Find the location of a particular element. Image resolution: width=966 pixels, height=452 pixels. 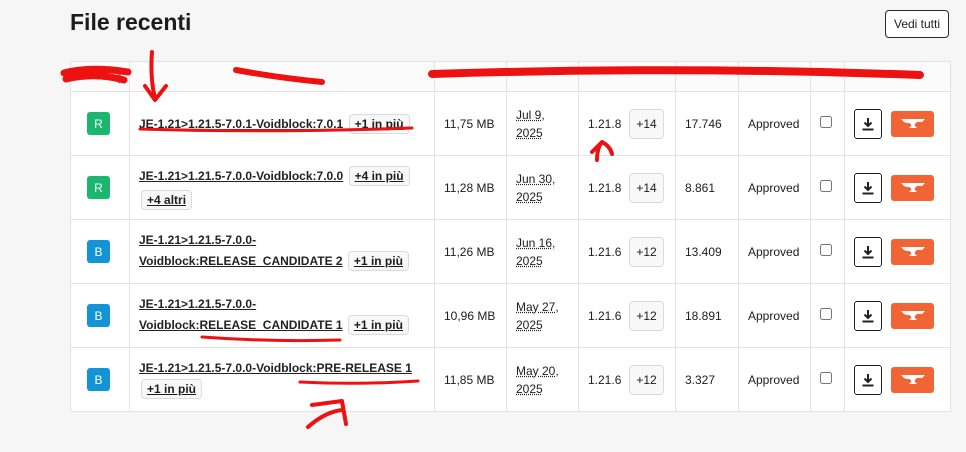

type-header: ▲ ▼ is located at coordinates (100, 76).